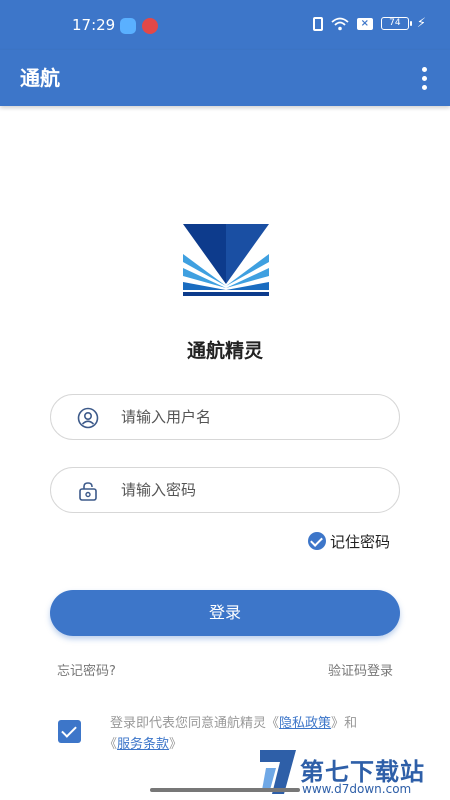  Describe the element at coordinates (40, 78) in the screenshot. I see `app-bar-title: 通航` at that location.